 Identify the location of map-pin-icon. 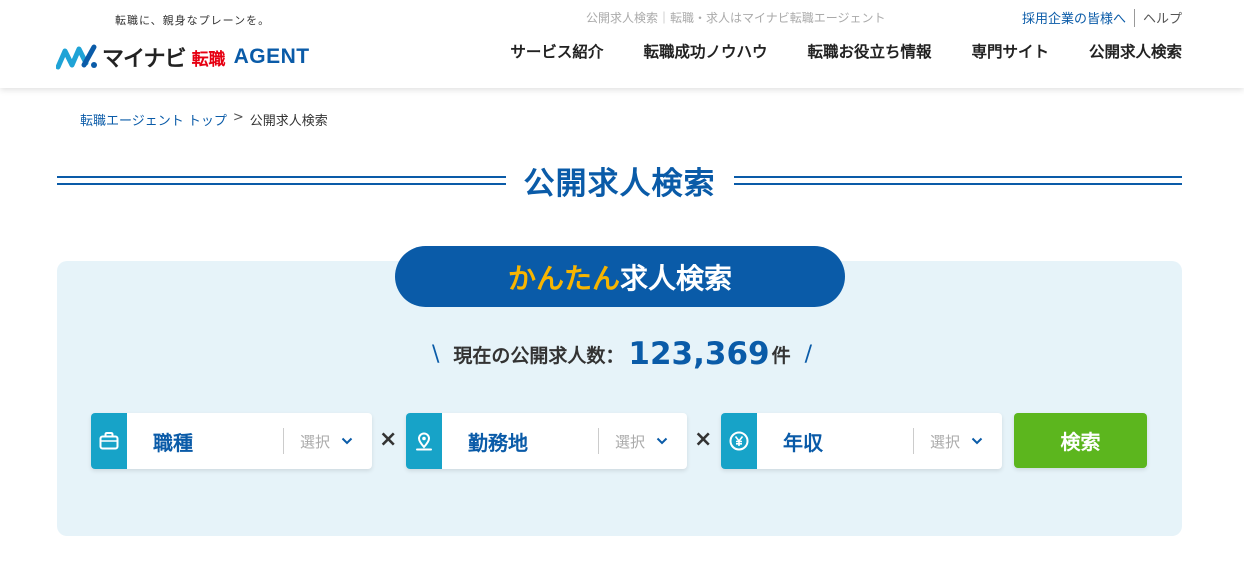
(424, 441).